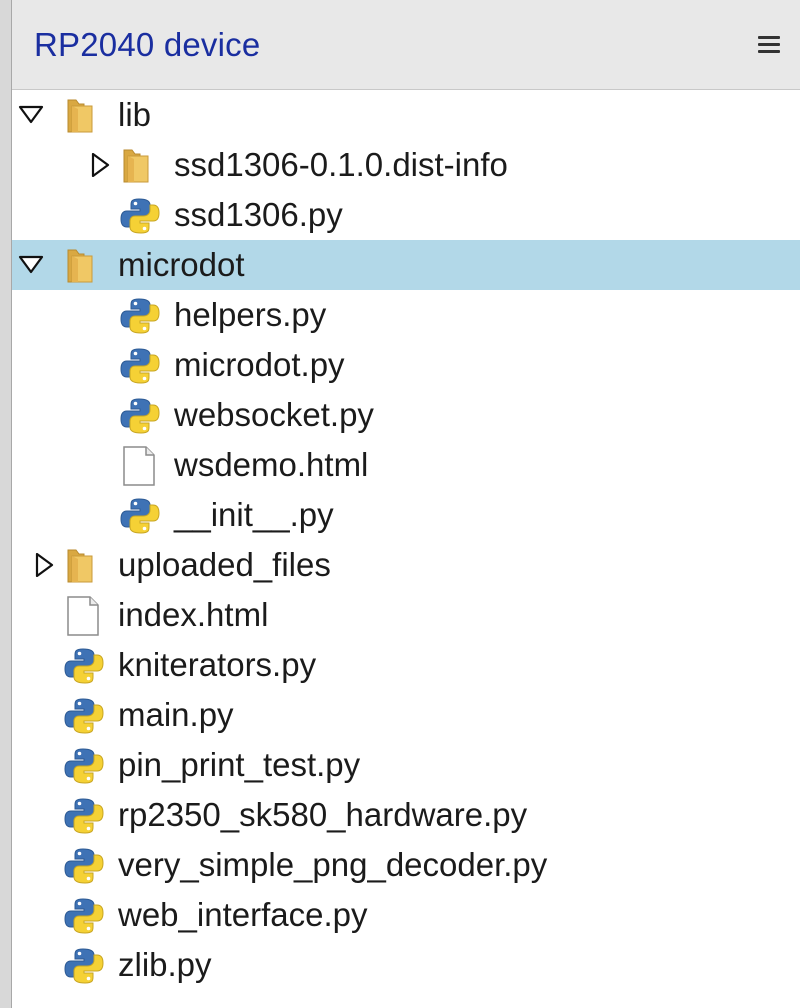  Describe the element at coordinates (258, 214) in the screenshot. I see `tree-item-label: ssd1306.py` at that location.